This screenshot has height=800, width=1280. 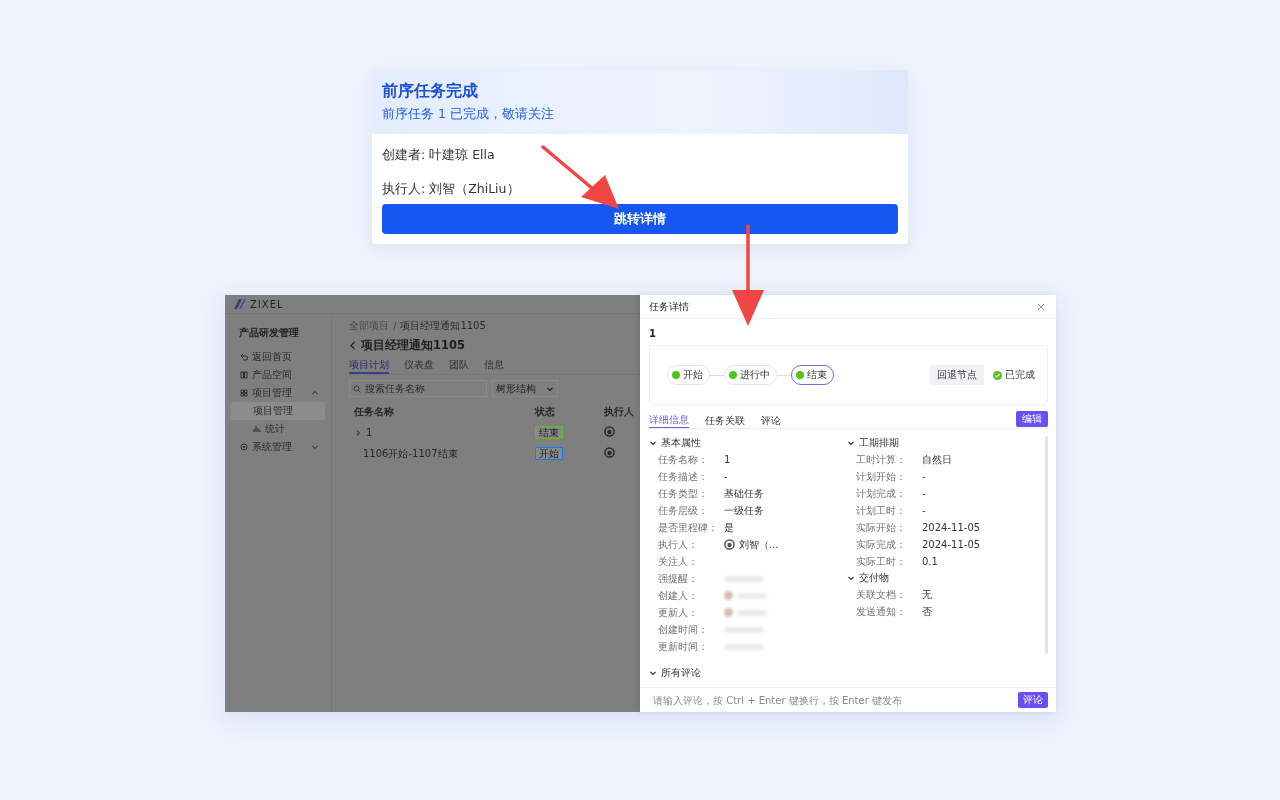 I want to click on logo-icon, so click(x=240, y=304).